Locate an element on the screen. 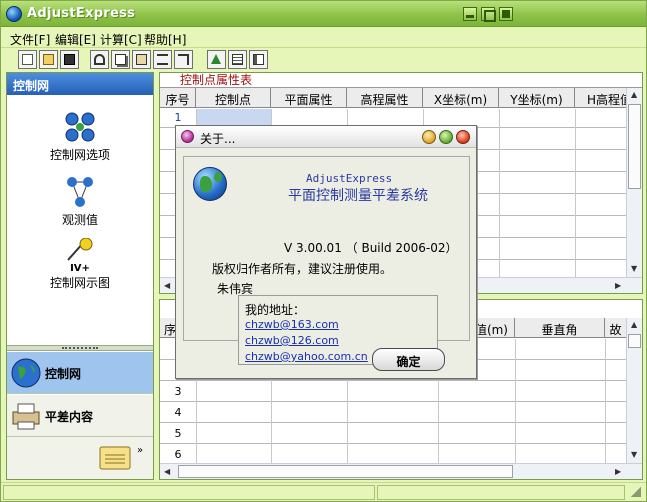  open-folder-icon is located at coordinates (48, 59).